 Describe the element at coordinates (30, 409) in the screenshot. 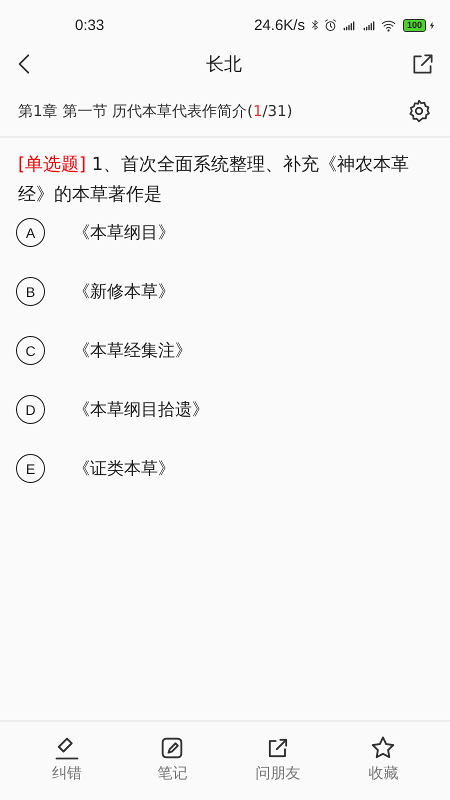

I see `option-letter: D` at that location.